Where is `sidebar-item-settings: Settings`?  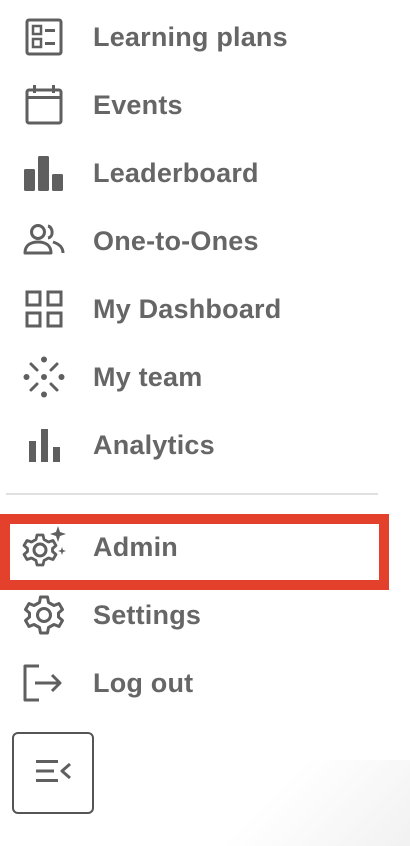 sidebar-item-settings: Settings is located at coordinates (190, 615).